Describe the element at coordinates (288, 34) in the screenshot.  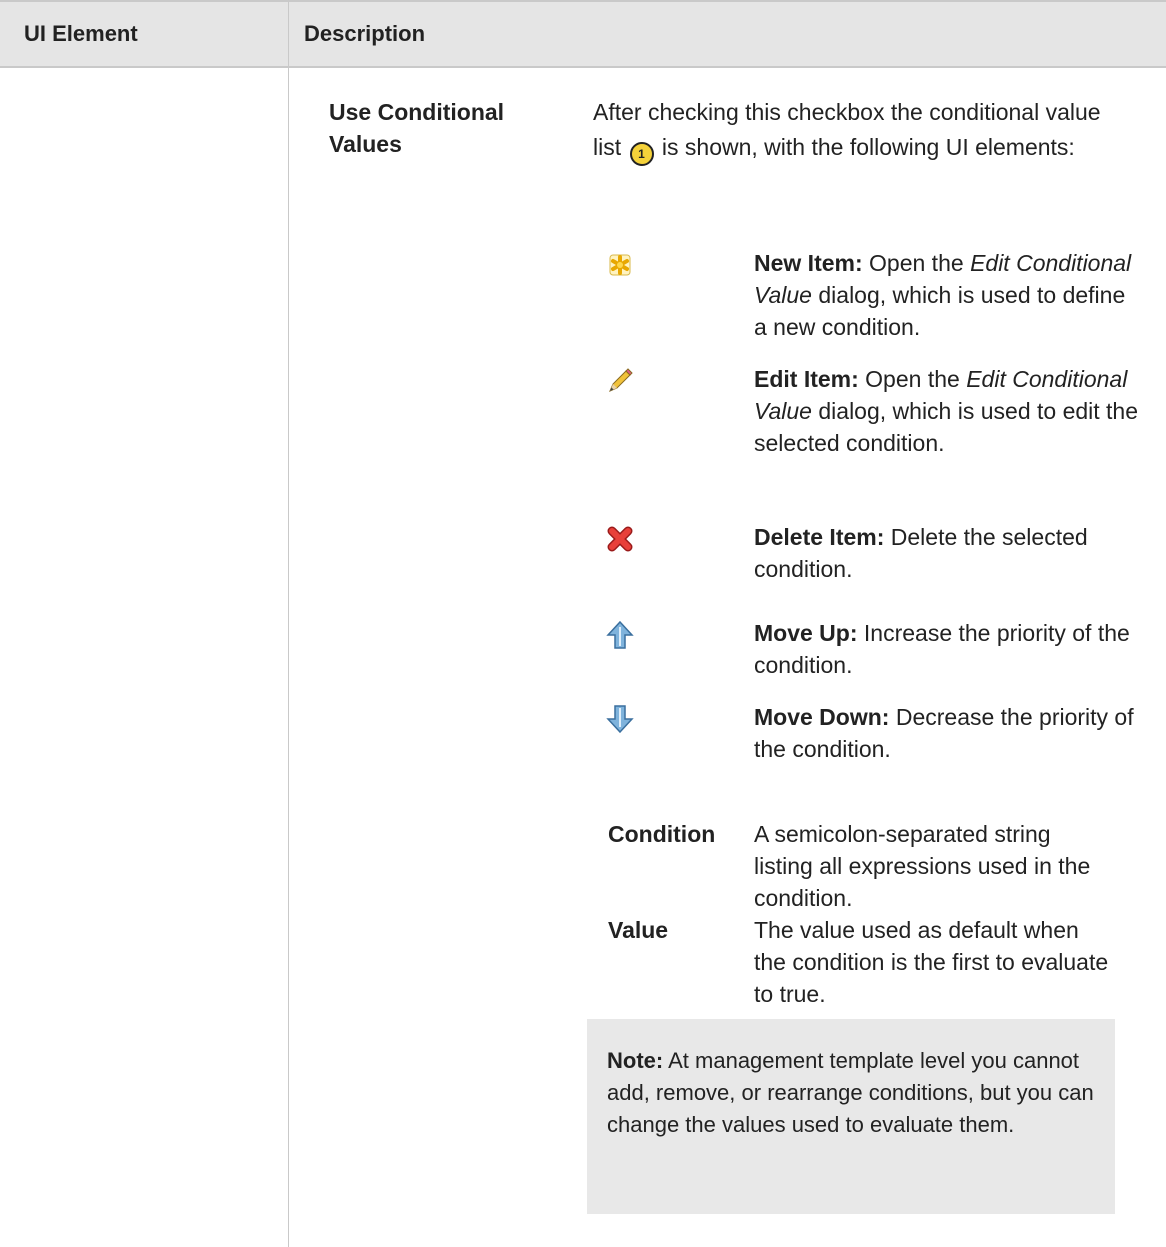
I see `header-divider` at that location.